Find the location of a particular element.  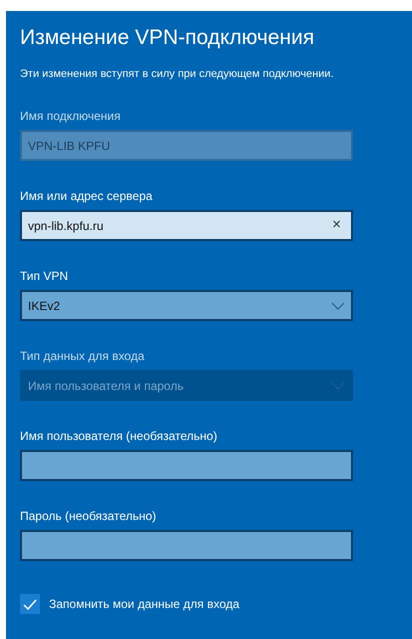

dropdown: IKEv2 is located at coordinates (186, 305).